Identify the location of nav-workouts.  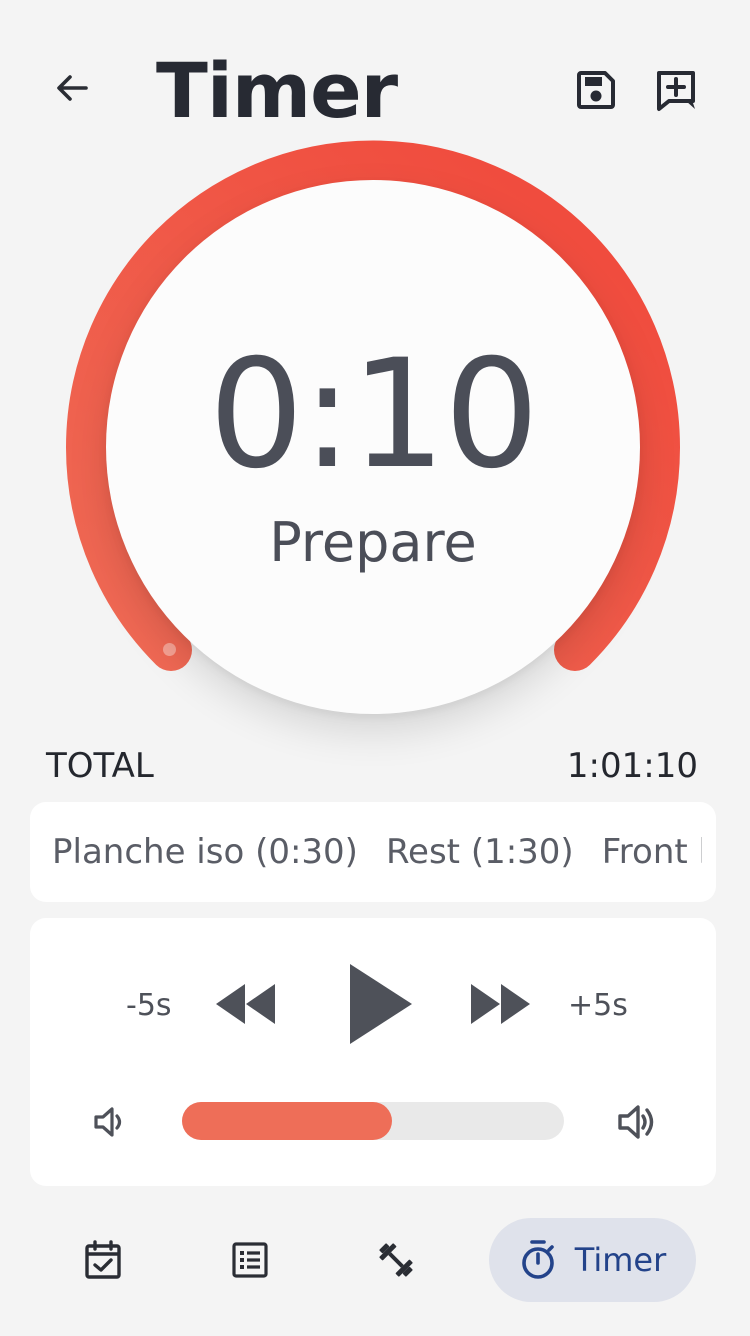
(396, 1260).